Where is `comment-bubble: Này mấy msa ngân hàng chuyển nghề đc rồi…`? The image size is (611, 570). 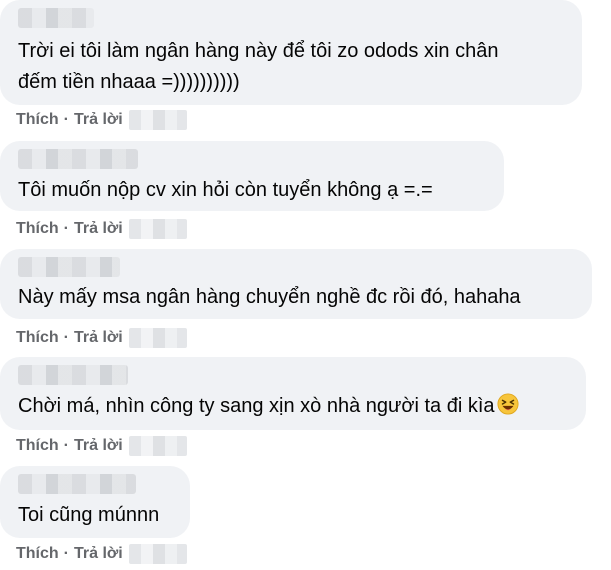
comment-bubble: Này mấy msa ngân hàng chuyển nghề đc rồi… is located at coordinates (296, 284).